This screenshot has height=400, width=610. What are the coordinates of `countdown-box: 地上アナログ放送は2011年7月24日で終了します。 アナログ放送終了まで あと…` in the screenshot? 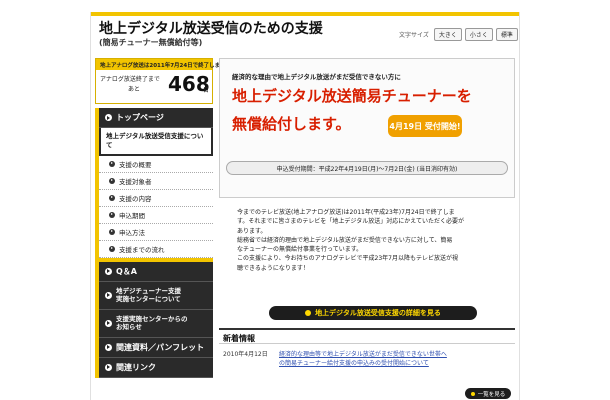 It's located at (163, 81).